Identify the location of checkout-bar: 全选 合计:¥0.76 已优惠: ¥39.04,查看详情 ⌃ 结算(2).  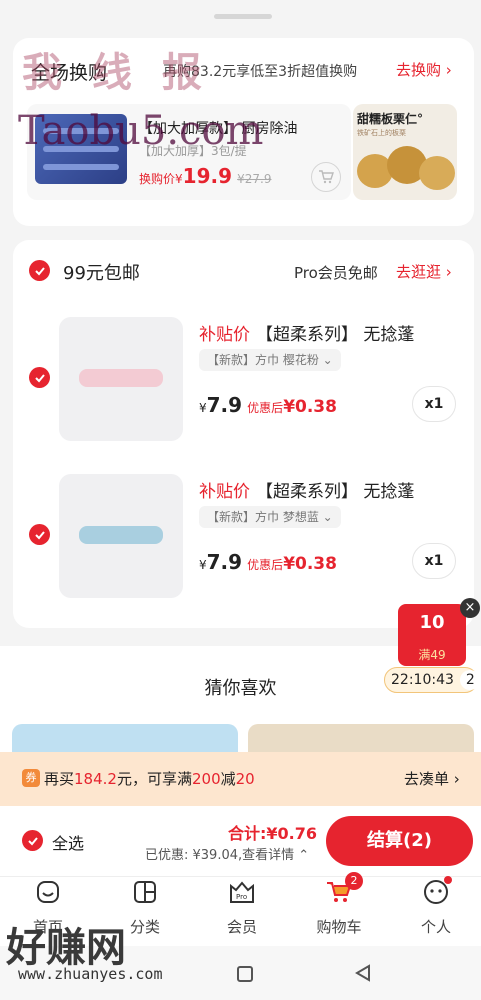
(240, 841).